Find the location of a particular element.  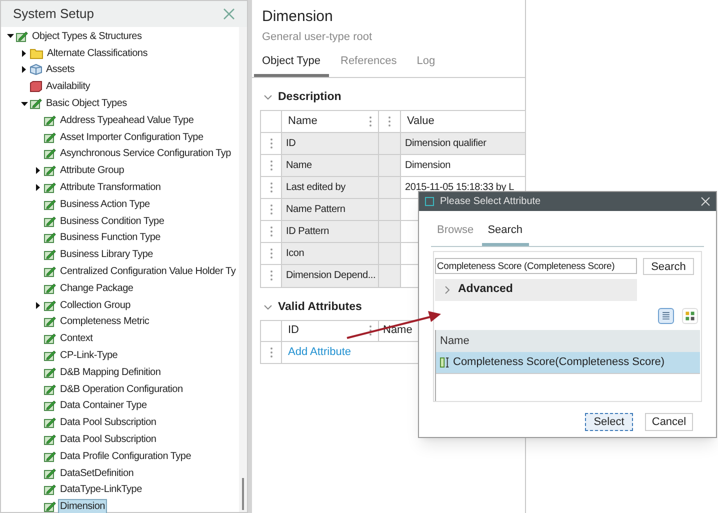

tree-item: DataType-LinkType is located at coordinates (101, 490).